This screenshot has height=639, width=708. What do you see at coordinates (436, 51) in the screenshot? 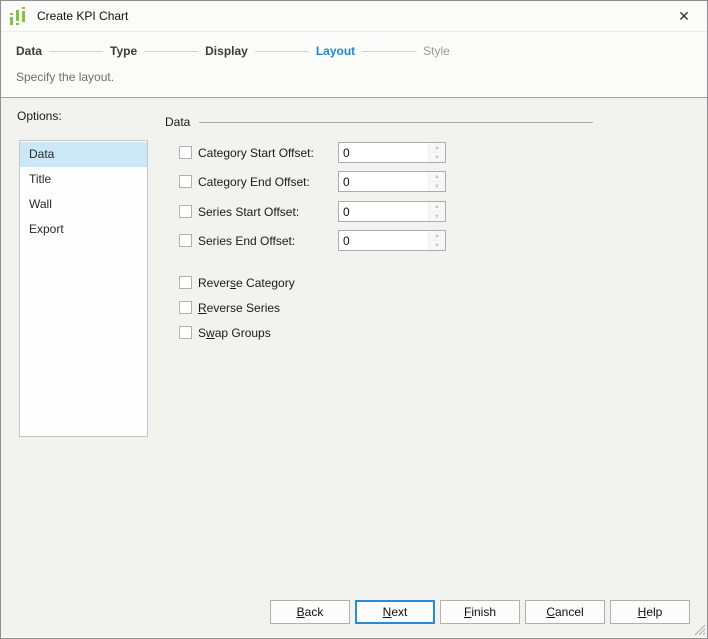
I see `step-style: Style` at bounding box center [436, 51].